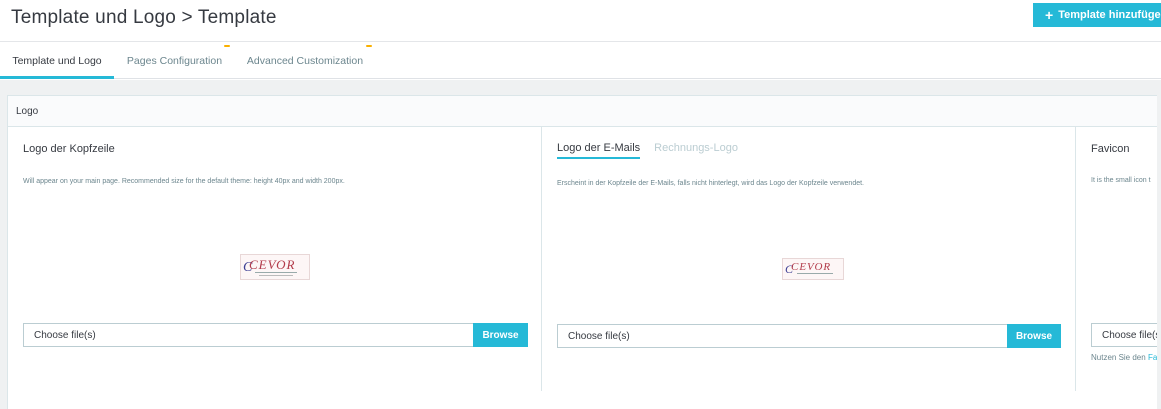  I want to click on favicon-hint: Nutzen Sie den Fa, so click(1124, 357).